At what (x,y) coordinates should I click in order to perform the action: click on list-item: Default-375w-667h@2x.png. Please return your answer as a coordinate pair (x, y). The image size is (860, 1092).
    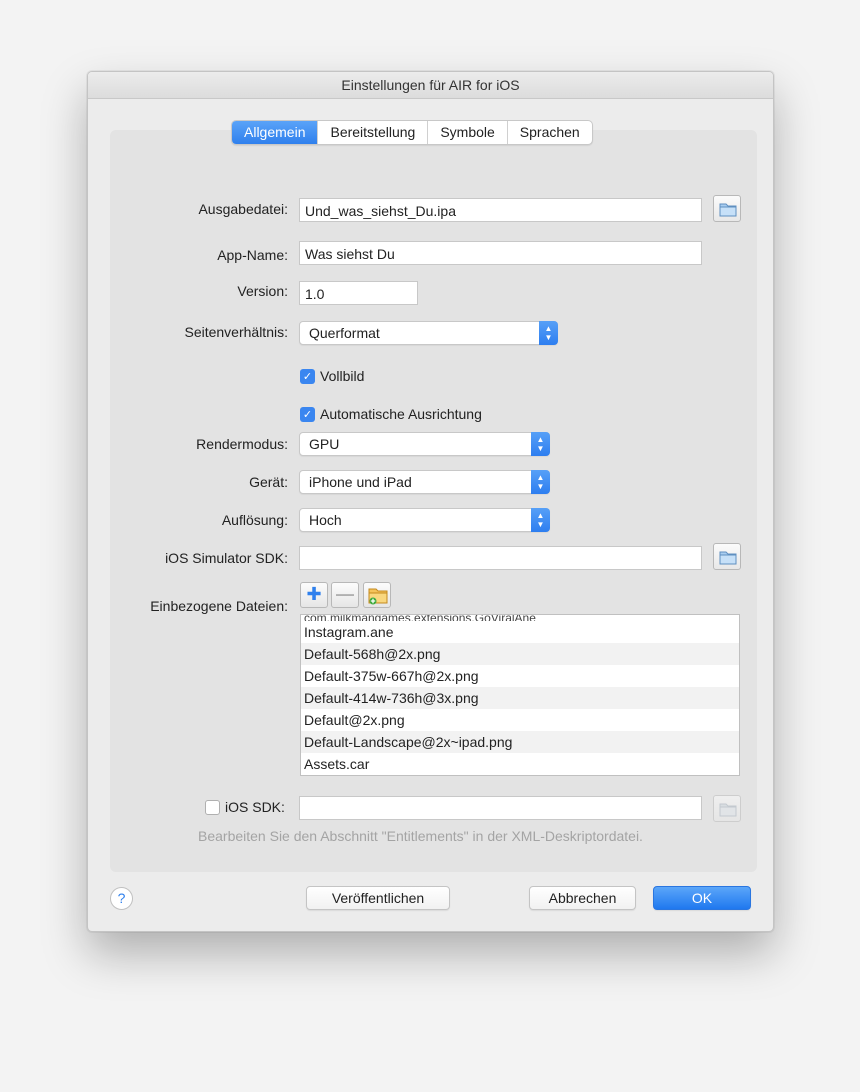
    Looking at the image, I should click on (520, 676).